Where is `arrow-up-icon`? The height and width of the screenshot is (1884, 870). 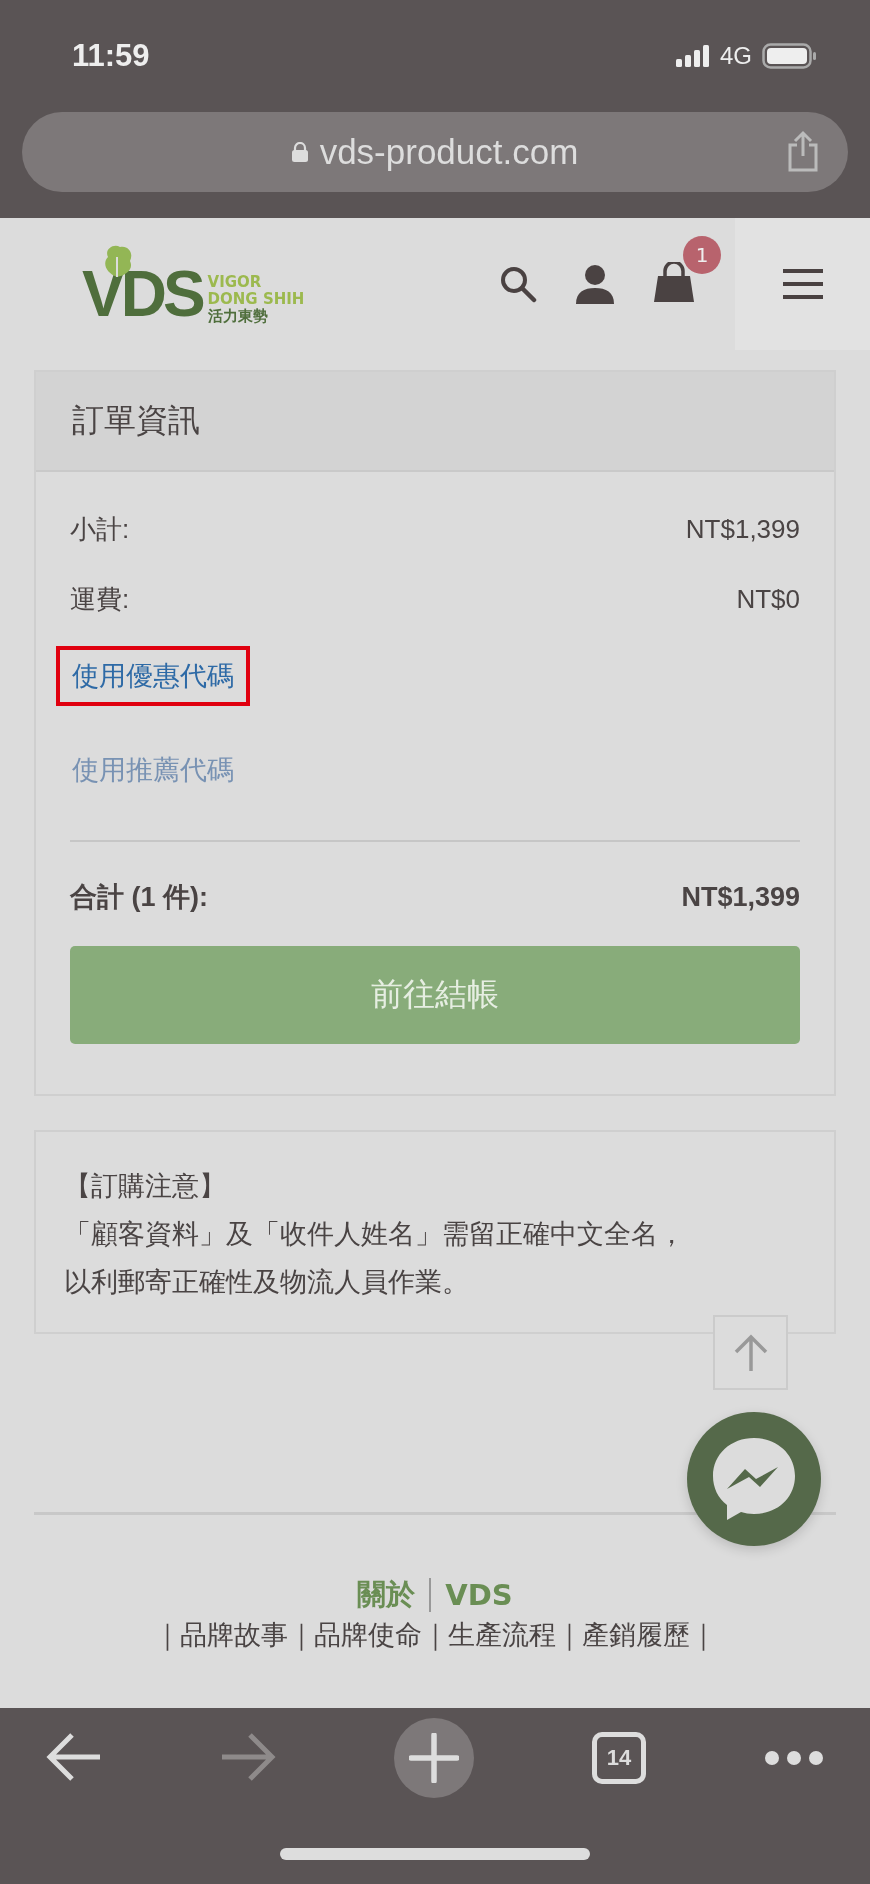
arrow-up-icon is located at coordinates (750, 1352).